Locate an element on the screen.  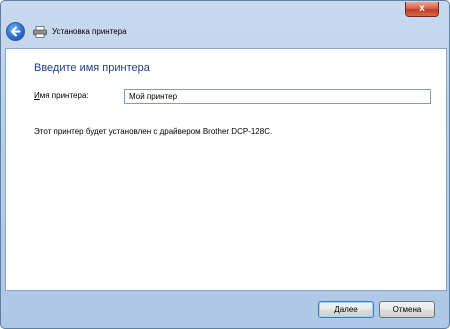
printer-name-label: Имя принтера: is located at coordinates (61, 95).